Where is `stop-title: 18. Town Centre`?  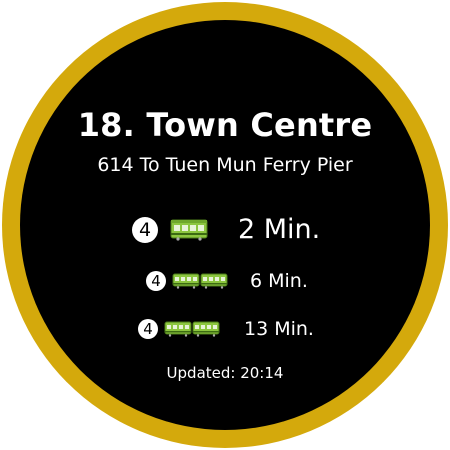
stop-title: 18. Town Centre is located at coordinates (225, 125).